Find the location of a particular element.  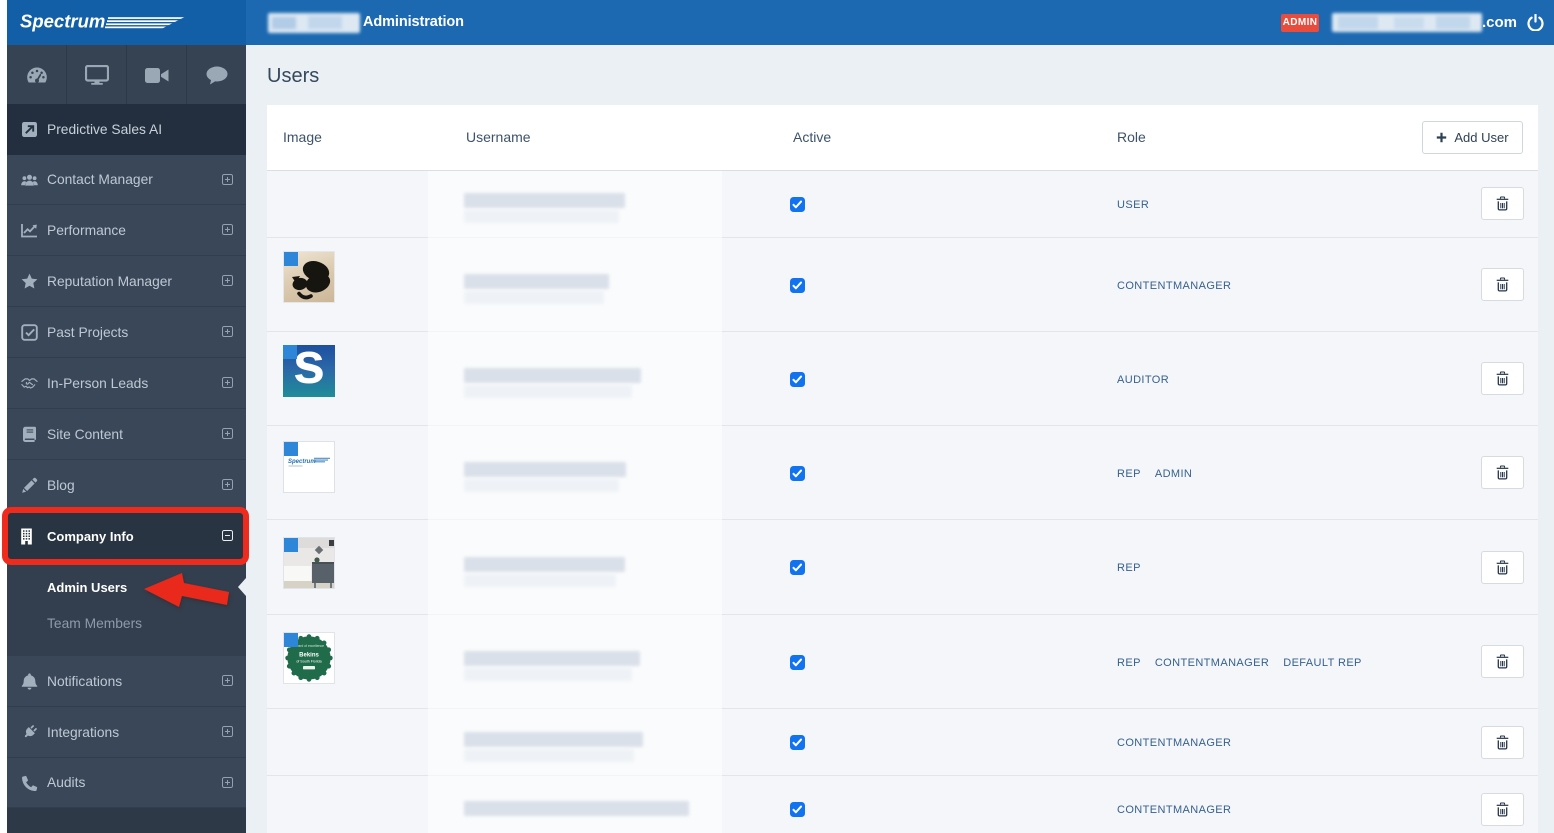

svg-text: award of excellence is located at coordinates (309, 646).